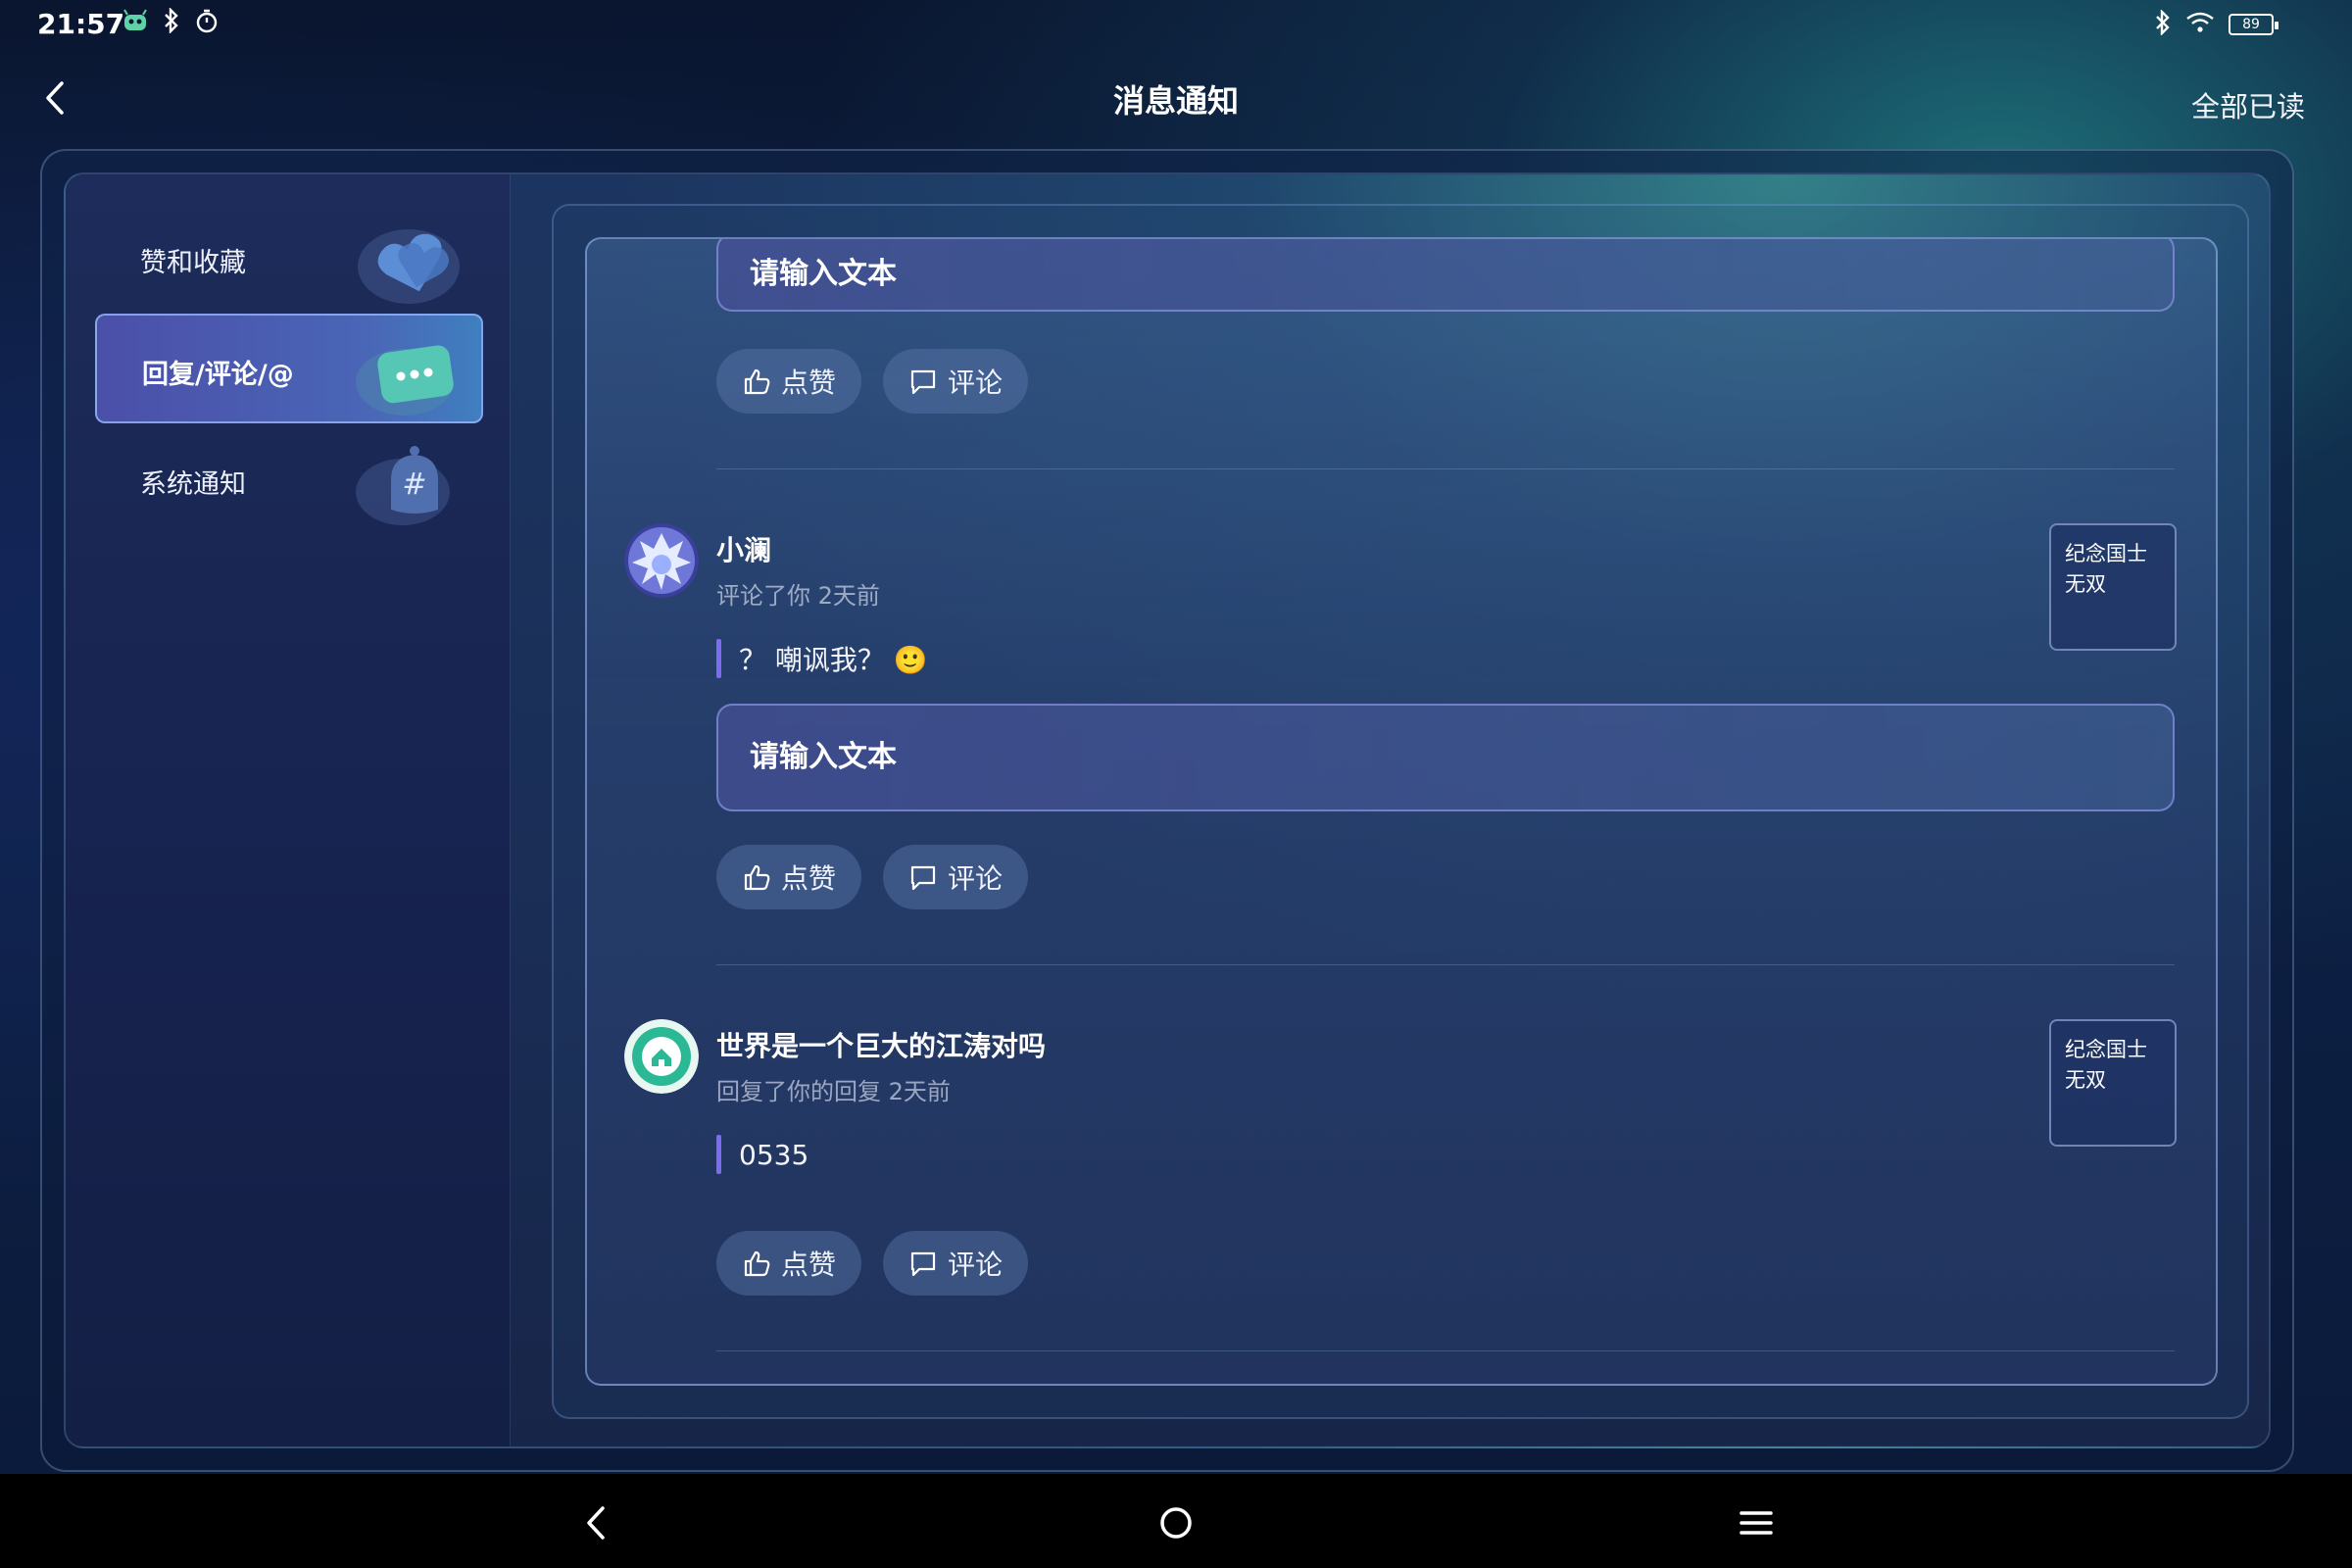  What do you see at coordinates (2253, 24) in the screenshot?
I see `battery-icon: 89` at bounding box center [2253, 24].